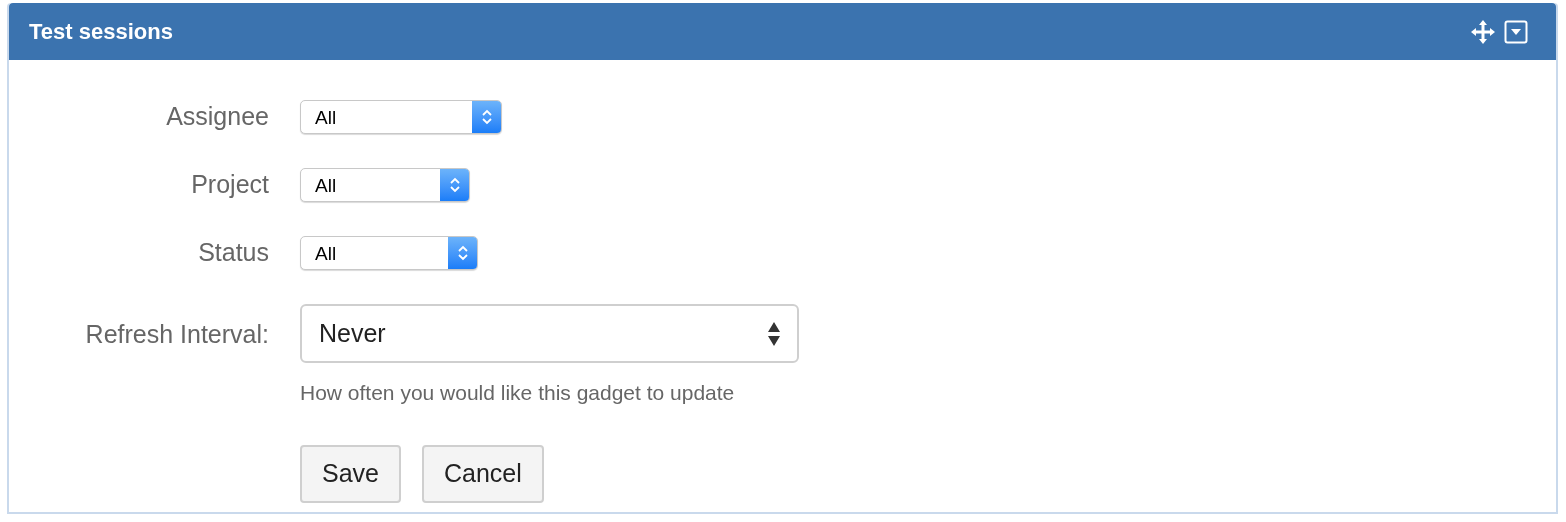 This screenshot has height=522, width=1566. What do you see at coordinates (549, 333) in the screenshot?
I see `dropdown: Never` at bounding box center [549, 333].